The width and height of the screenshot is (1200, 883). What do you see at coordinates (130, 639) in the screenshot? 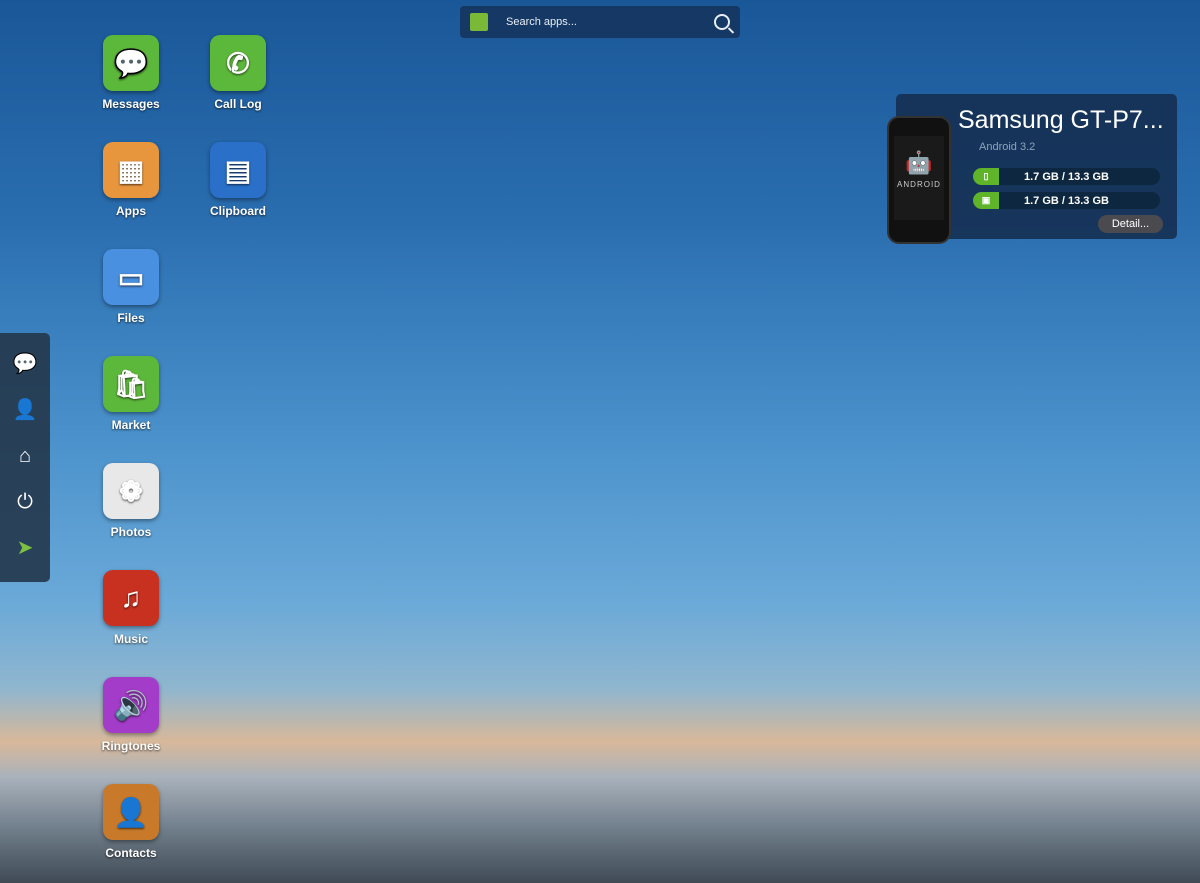
I see `app-label: Music` at bounding box center [130, 639].